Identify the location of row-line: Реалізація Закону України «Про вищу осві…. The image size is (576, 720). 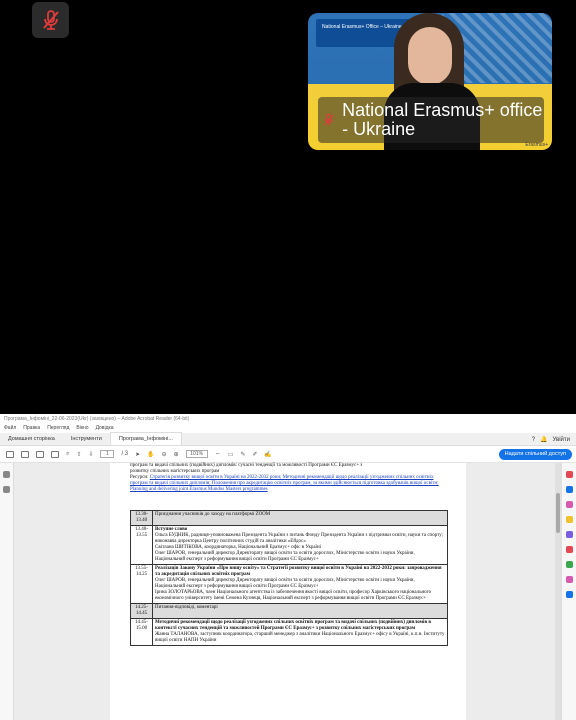
(298, 571).